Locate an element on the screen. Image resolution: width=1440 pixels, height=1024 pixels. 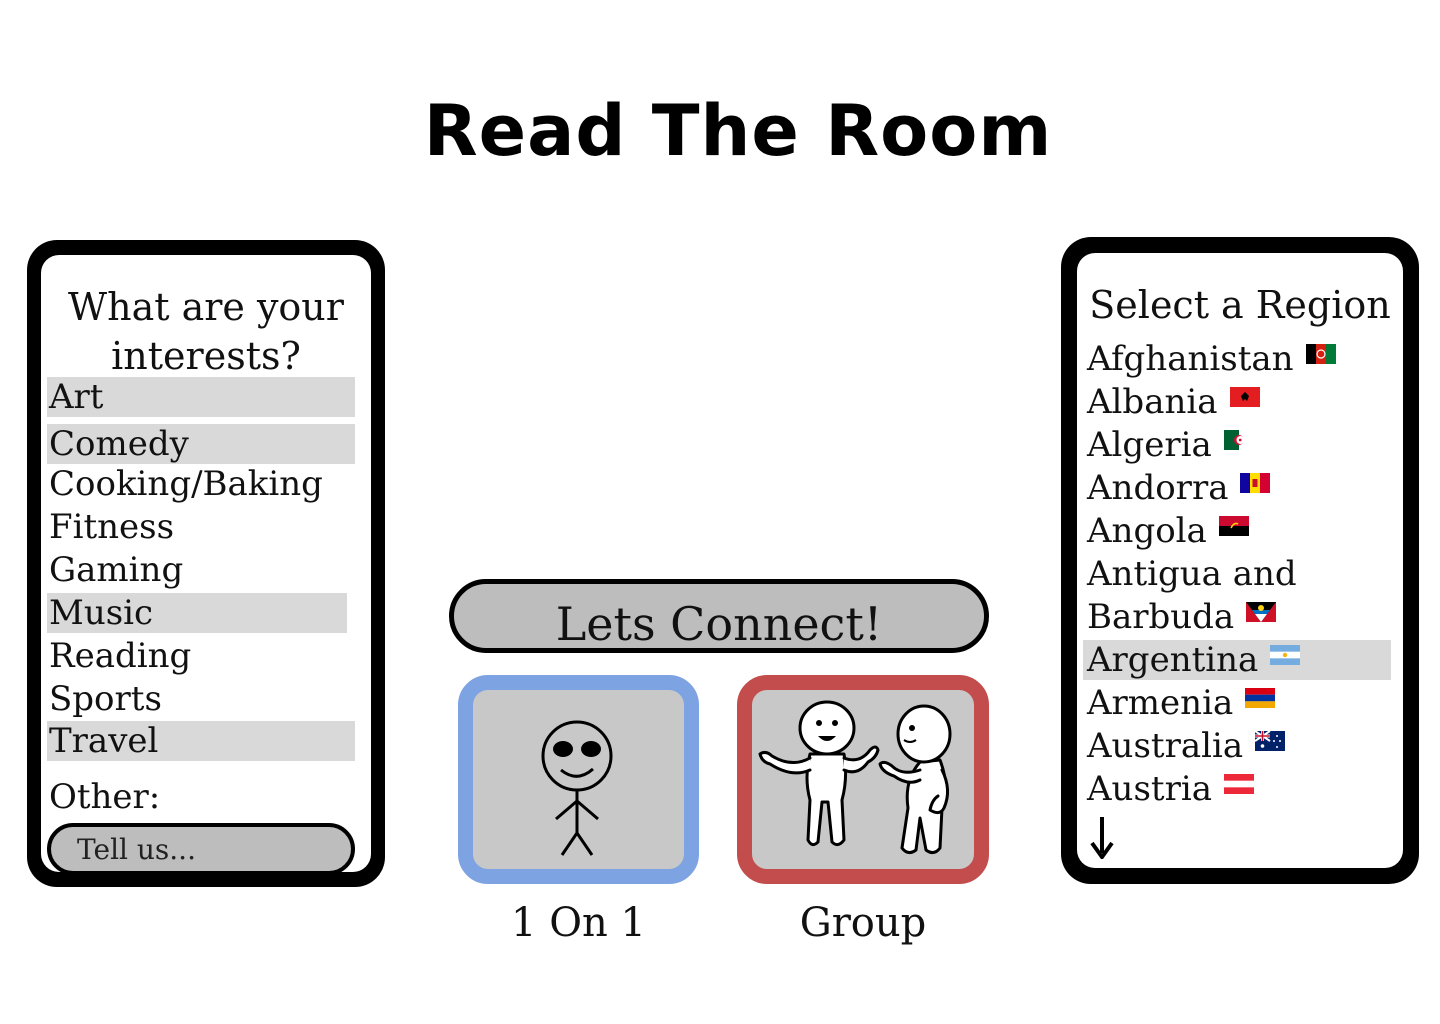
other-label: Other: is located at coordinates (105, 797).